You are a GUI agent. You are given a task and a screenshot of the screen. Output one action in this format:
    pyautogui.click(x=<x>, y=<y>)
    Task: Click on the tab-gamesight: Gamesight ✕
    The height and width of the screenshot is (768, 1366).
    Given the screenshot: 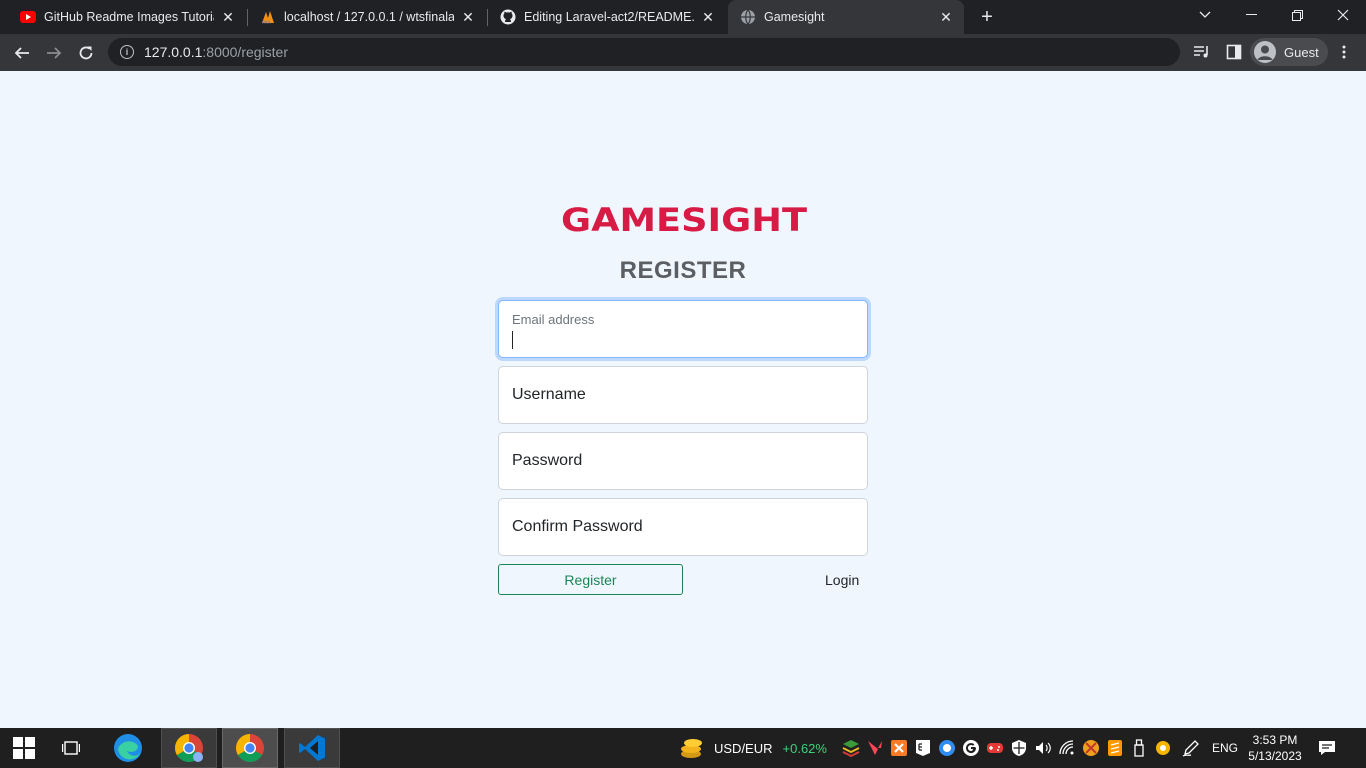 What is the action you would take?
    pyautogui.click(x=846, y=17)
    